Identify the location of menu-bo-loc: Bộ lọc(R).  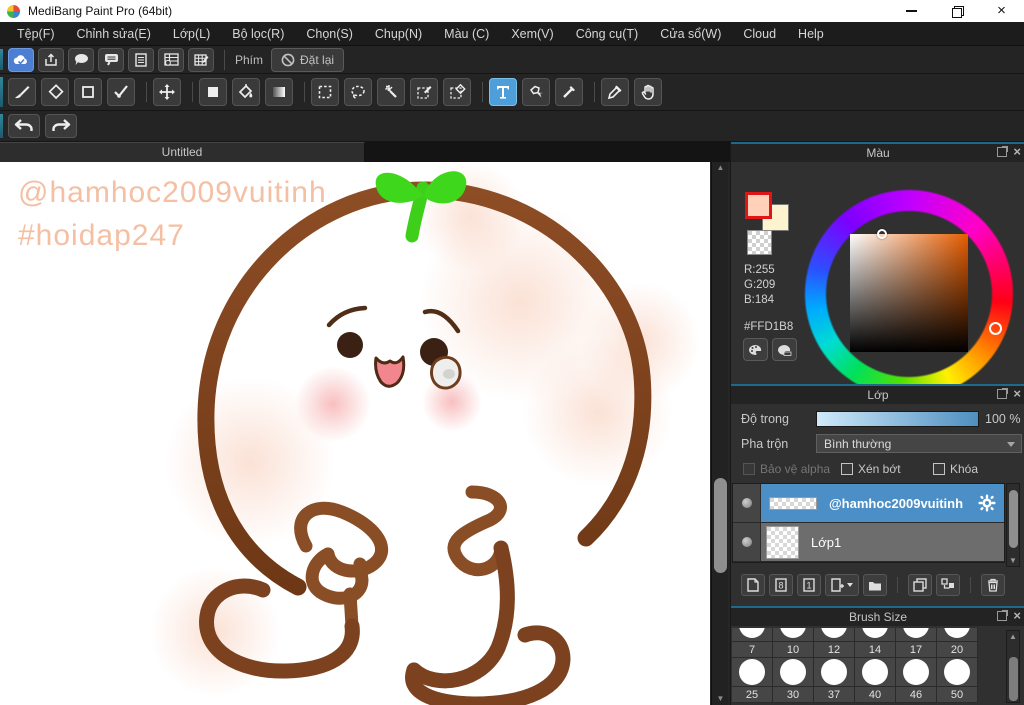
(258, 34).